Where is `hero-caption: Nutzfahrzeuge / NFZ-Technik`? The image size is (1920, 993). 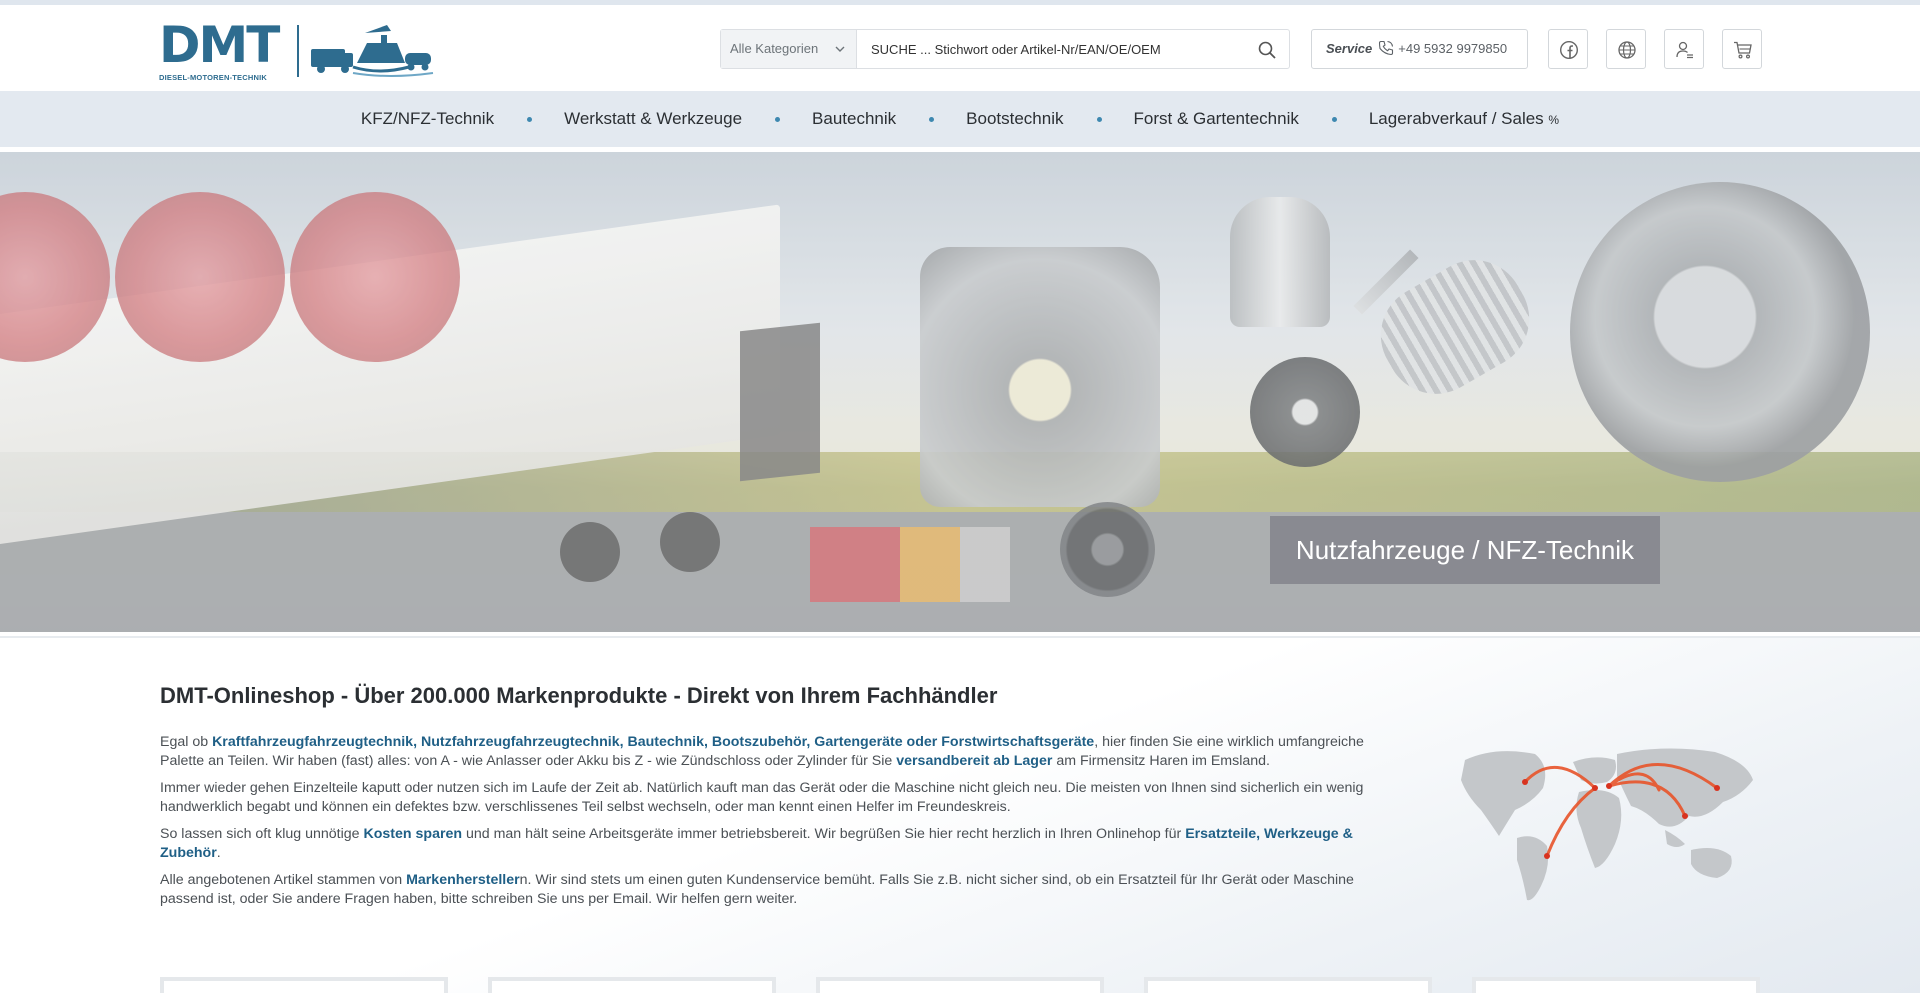
hero-caption: Nutzfahrzeuge / NFZ-Technik is located at coordinates (1465, 550).